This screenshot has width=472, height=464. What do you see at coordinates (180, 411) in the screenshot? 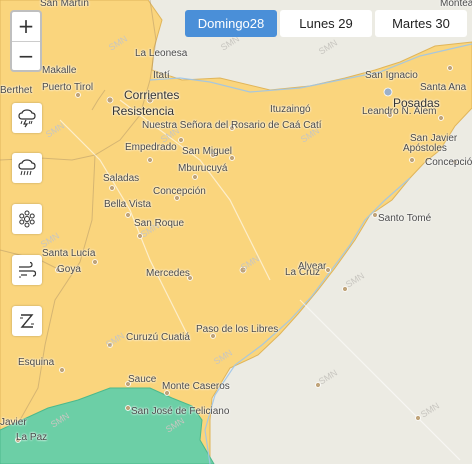
I see `place-label: San José de Feliciano` at bounding box center [180, 411].